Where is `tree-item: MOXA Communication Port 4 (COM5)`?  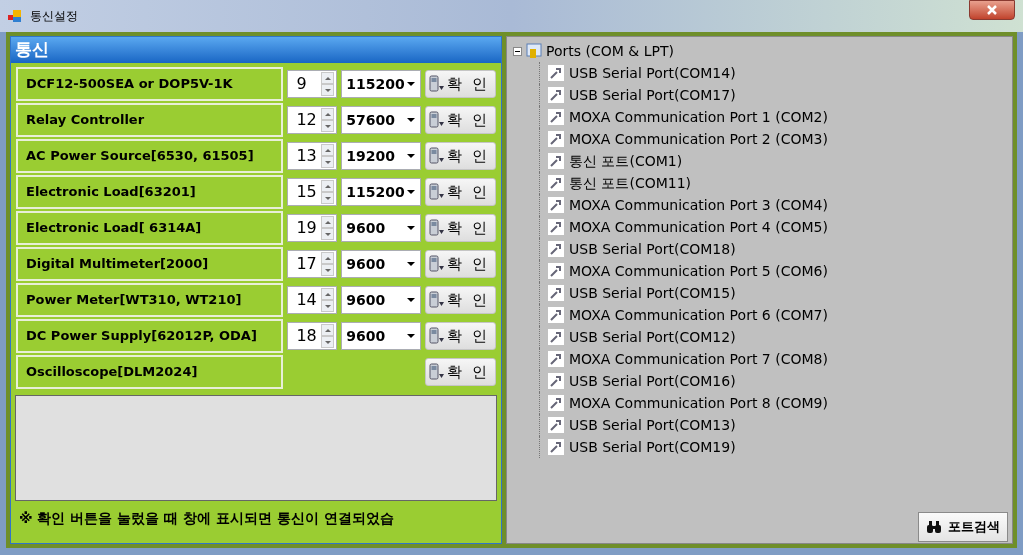
tree-item: MOXA Communication Port 4 (COM5) is located at coordinates (698, 227).